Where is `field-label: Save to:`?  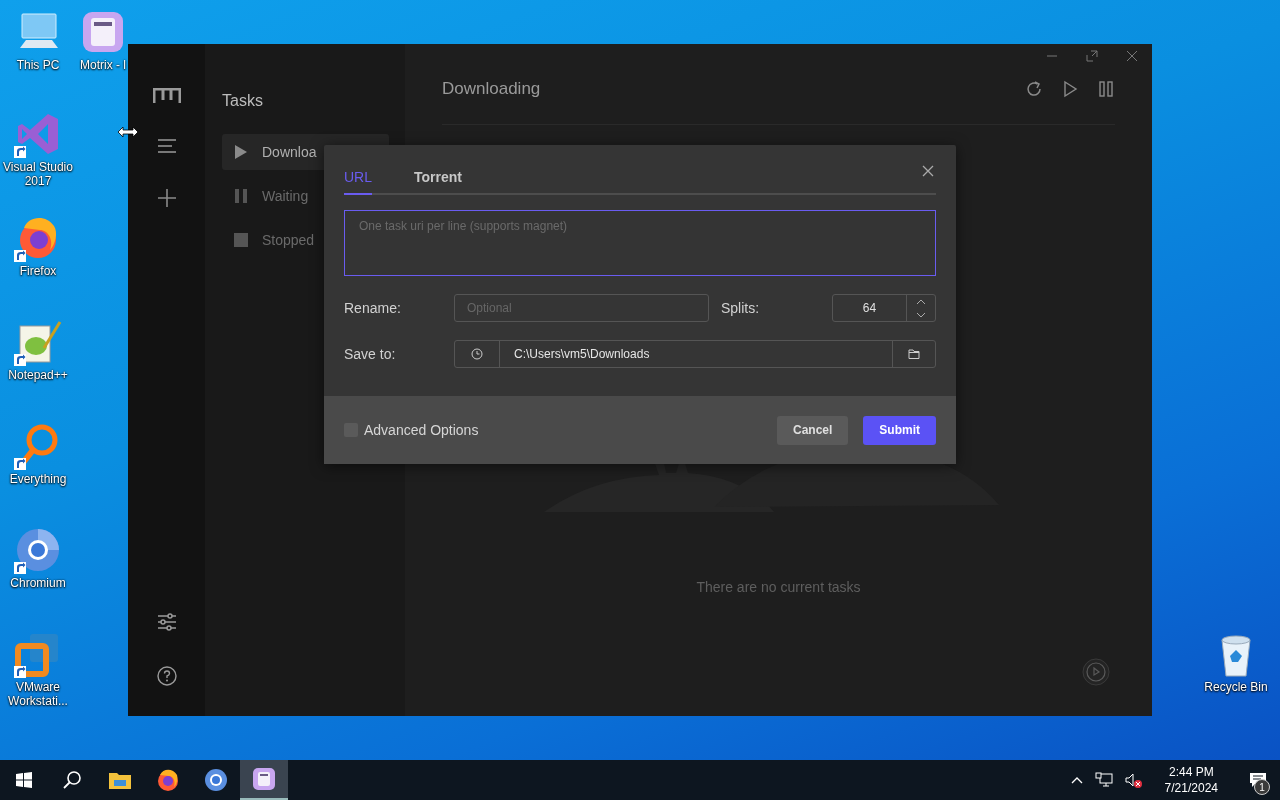
field-label: Save to: is located at coordinates (370, 354).